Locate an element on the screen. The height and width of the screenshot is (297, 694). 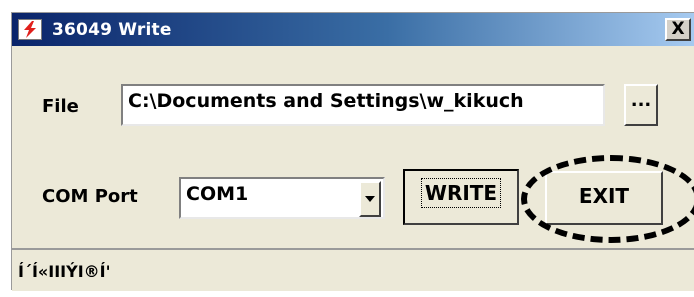
status-bar: Í´Í«IIIÝI®Í' is located at coordinates (353, 269).